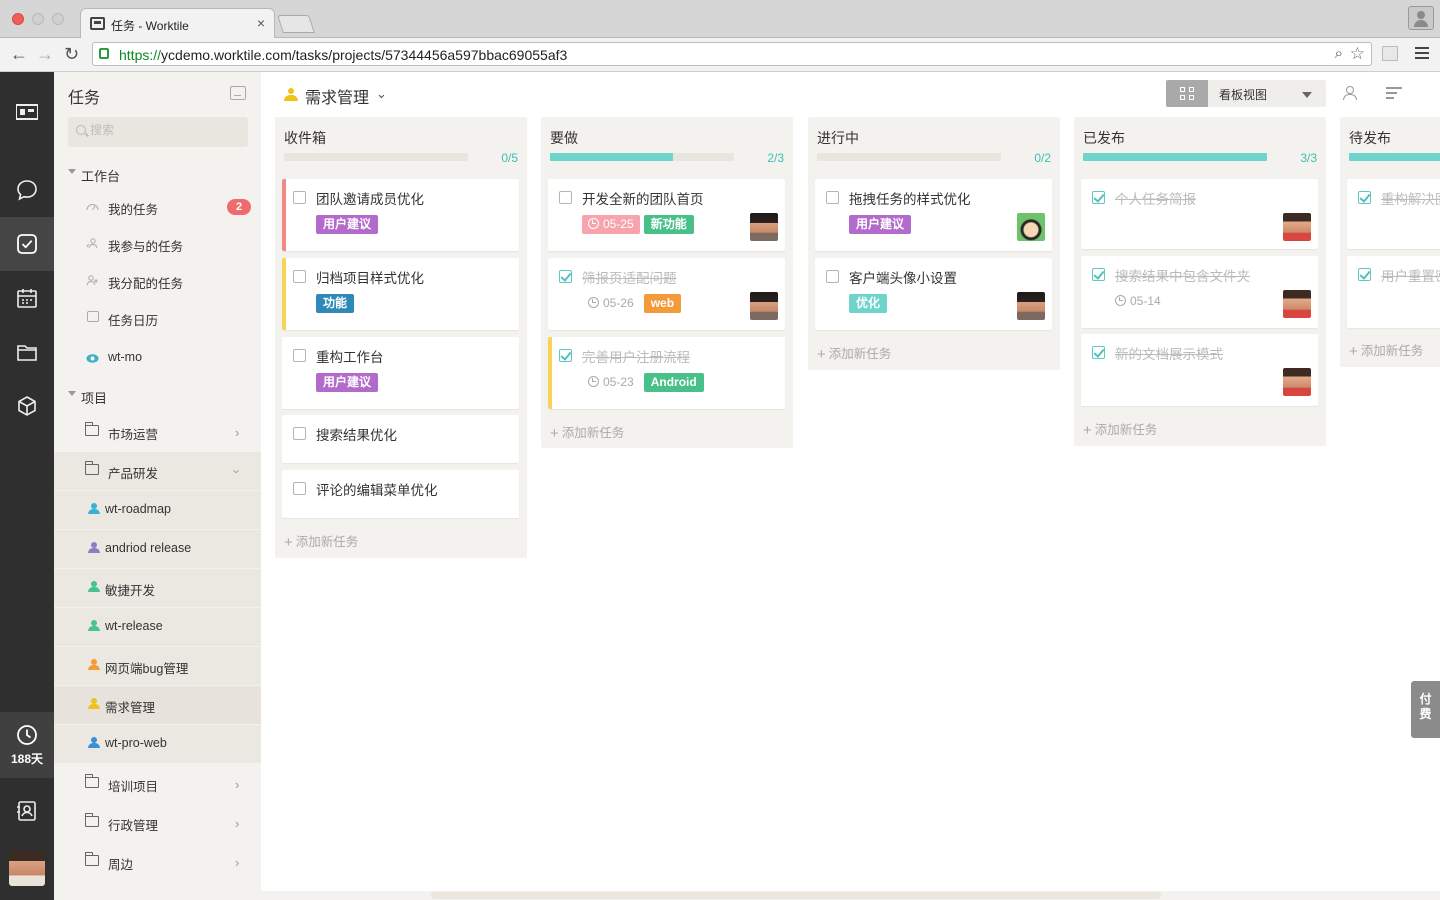 Image resolution: width=1440 pixels, height=900 pixels. I want to click on horizontal-scrollbar, so click(850, 895).